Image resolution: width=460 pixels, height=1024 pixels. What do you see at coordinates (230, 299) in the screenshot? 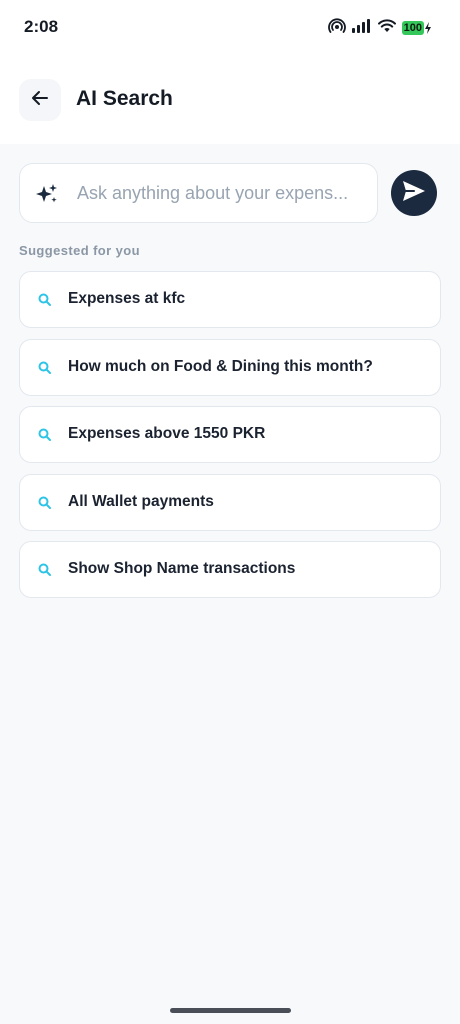
I see `suggestion-item: Expenses at kfc` at bounding box center [230, 299].